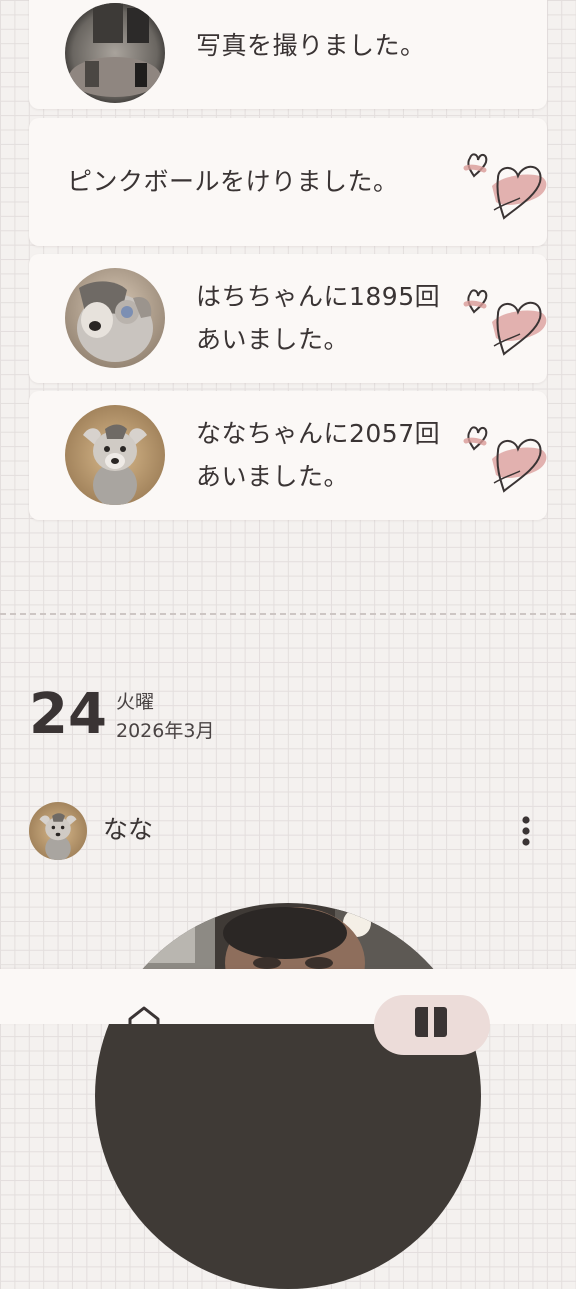  I want to click on date-weekday: 火曜, so click(135, 702).